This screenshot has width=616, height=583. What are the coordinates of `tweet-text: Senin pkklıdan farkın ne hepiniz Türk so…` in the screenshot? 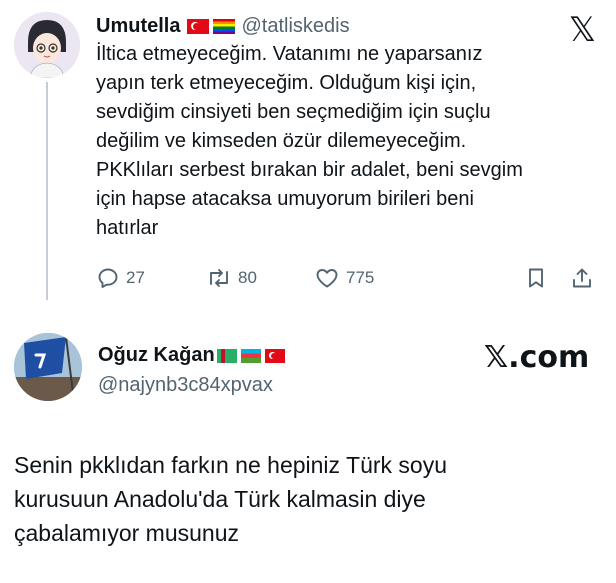 It's located at (230, 499).